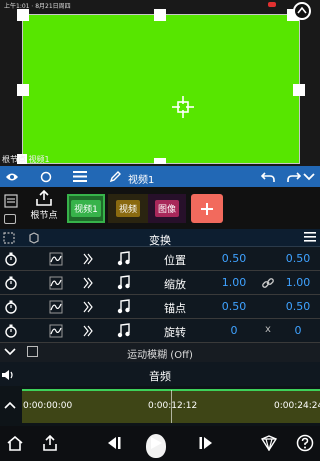 The width and height of the screenshot is (320, 461). Describe the element at coordinates (50, 443) in the screenshot. I see `share-icon` at that location.